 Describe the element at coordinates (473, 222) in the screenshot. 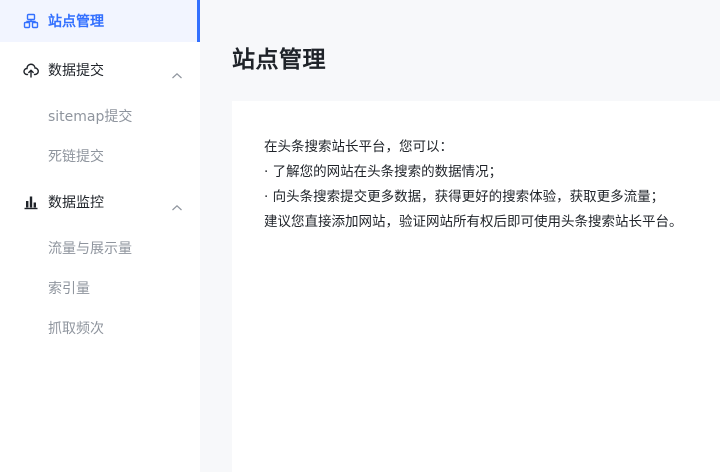

I see `intro-line: 建议您直接添加网站，验证网站所有权后即可使用头条搜索站长平台。` at that location.